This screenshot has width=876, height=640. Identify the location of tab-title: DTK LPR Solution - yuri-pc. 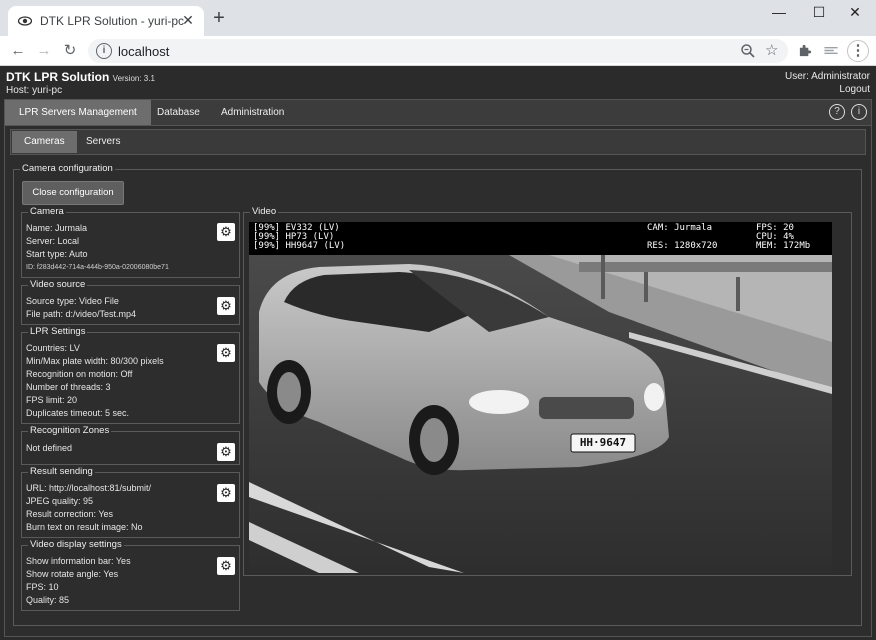
(112, 21).